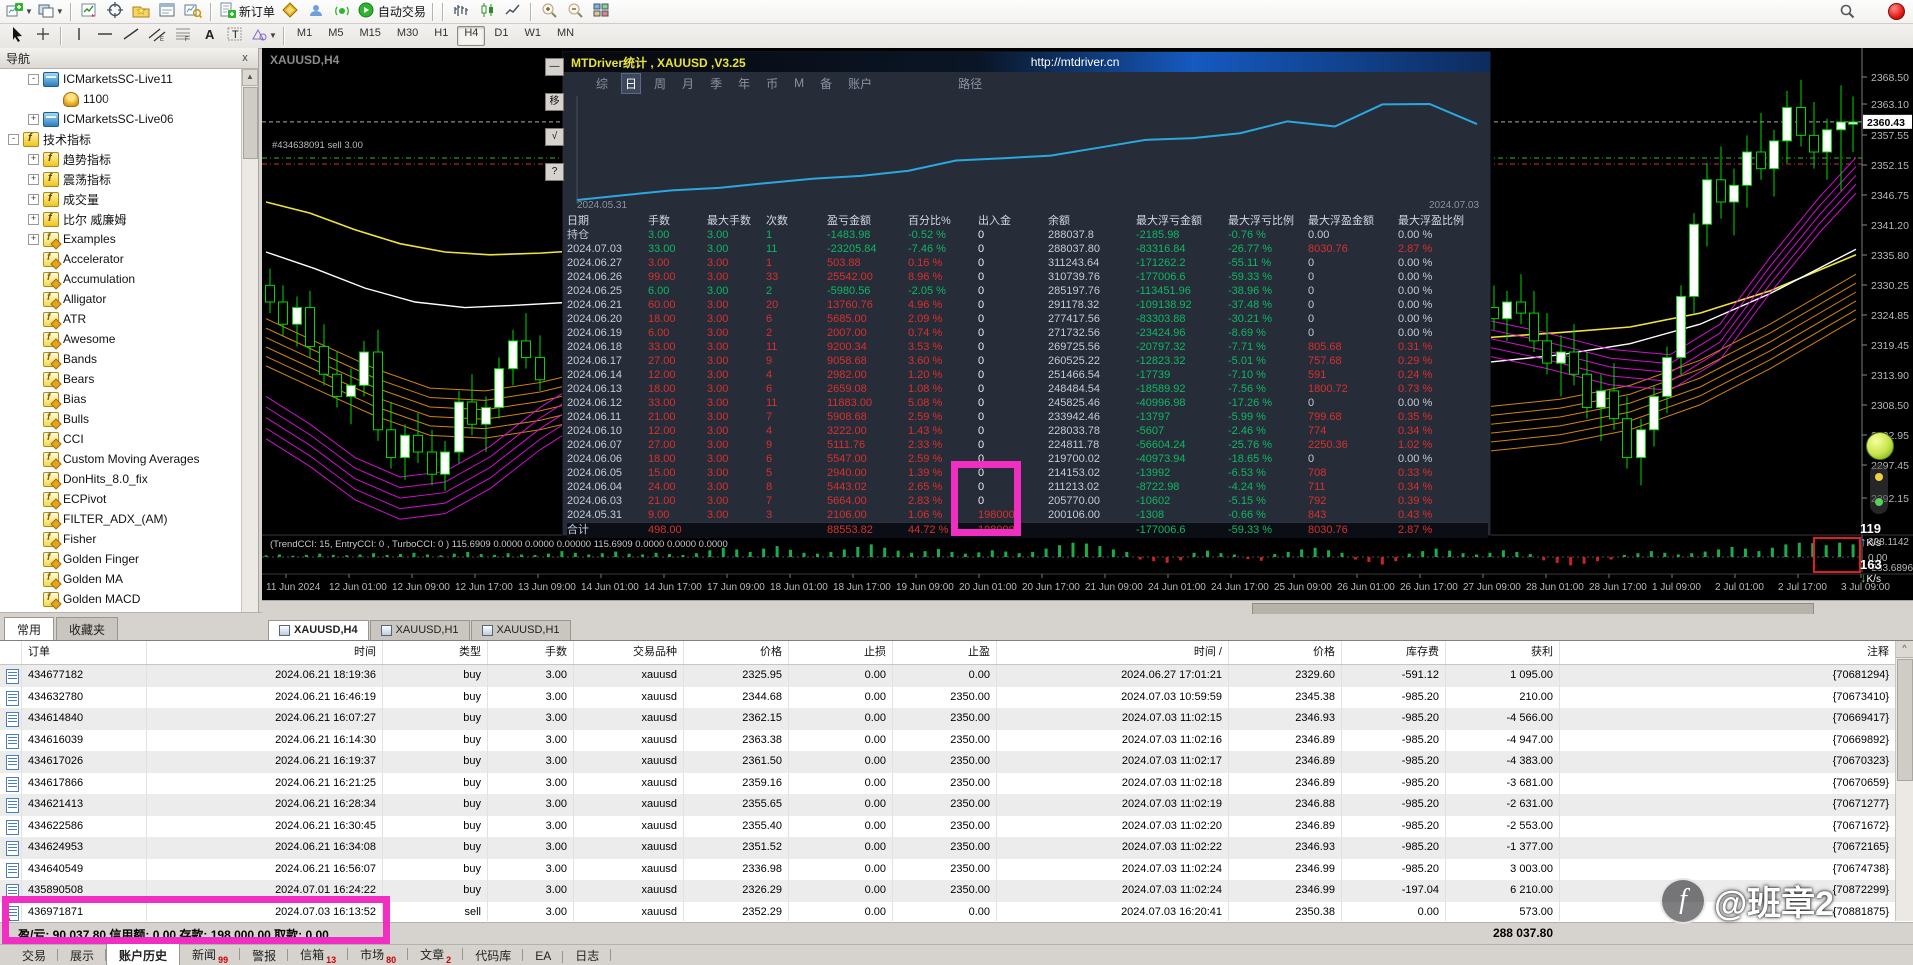 The width and height of the screenshot is (1913, 965). What do you see at coordinates (441, 36) in the screenshot?
I see `timeframe-h1: H1` at bounding box center [441, 36].